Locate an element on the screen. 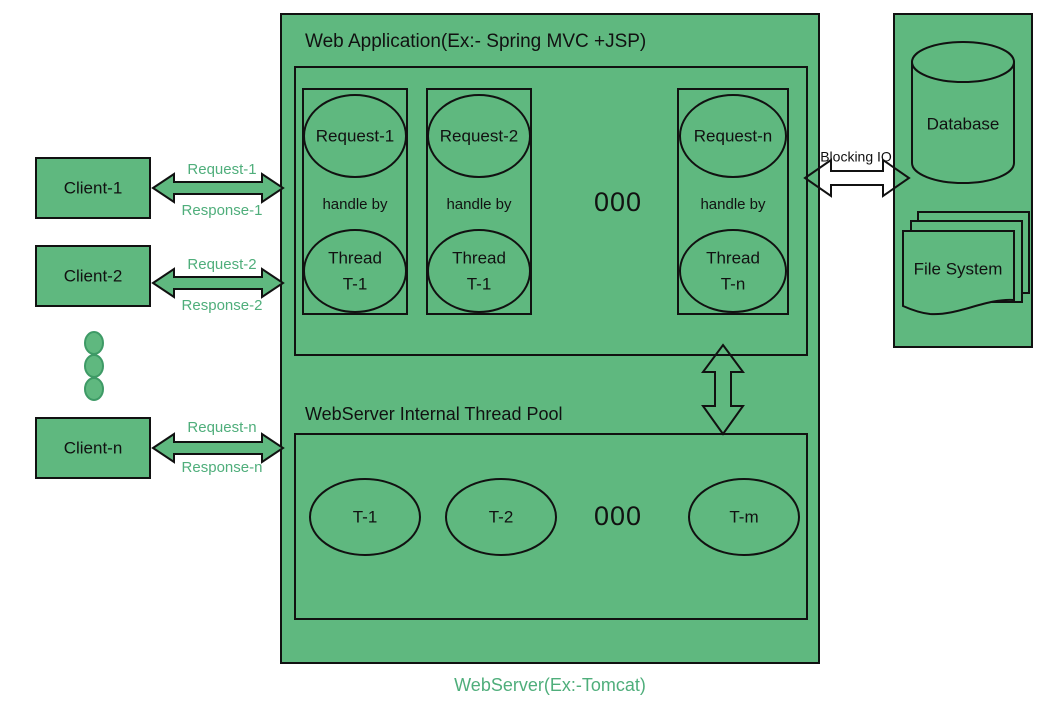 This screenshot has width=1041, height=708. client-1: Client-1 Request-1 Response-1 is located at coordinates (160, 188).